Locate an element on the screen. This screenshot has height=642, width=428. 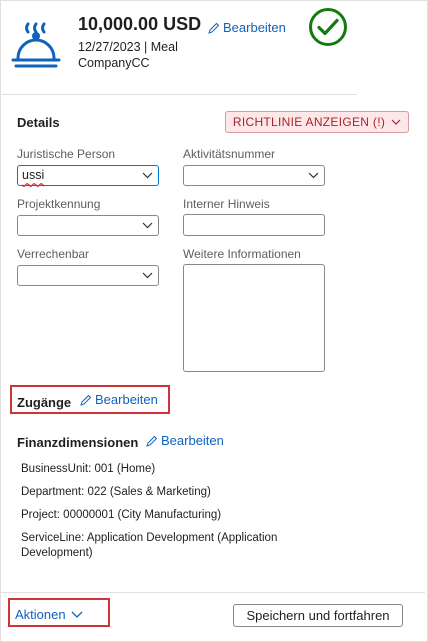
dimension-item: BusinessUnit: 001 (Home) is located at coordinates (88, 469).